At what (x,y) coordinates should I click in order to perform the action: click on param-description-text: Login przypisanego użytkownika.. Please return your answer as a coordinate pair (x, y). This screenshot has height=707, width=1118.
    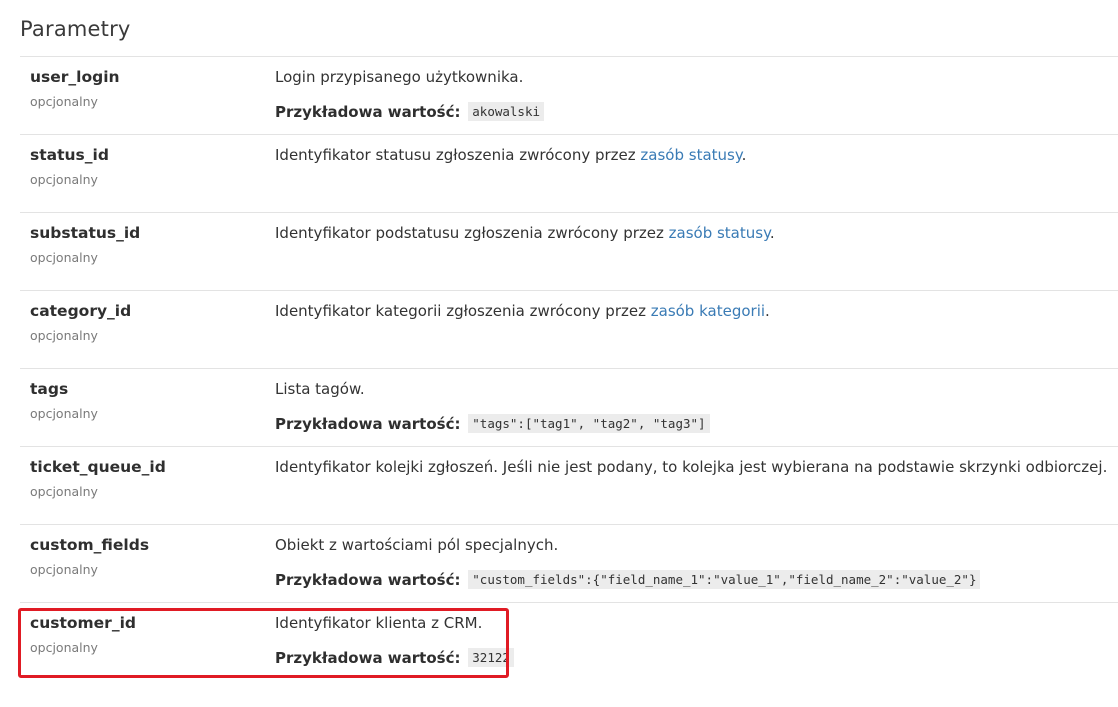
    Looking at the image, I should click on (399, 77).